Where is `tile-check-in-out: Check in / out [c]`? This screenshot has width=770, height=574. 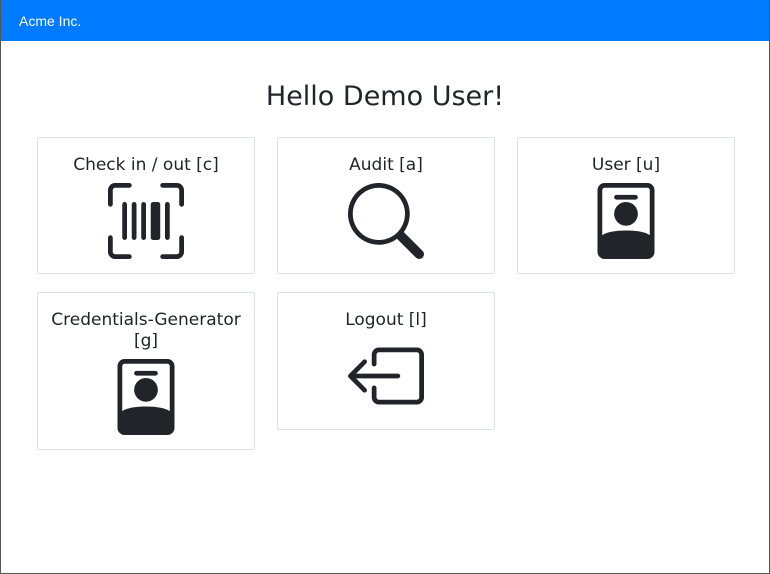 tile-check-in-out: Check in / out [c] is located at coordinates (146, 205).